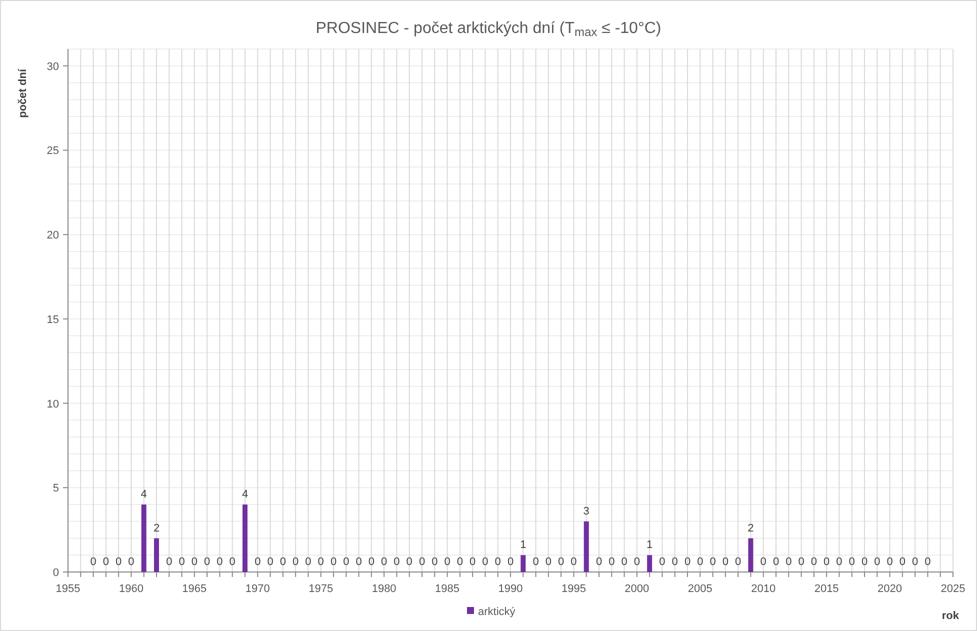  I want to click on x-axis-label: rok, so click(950, 616).